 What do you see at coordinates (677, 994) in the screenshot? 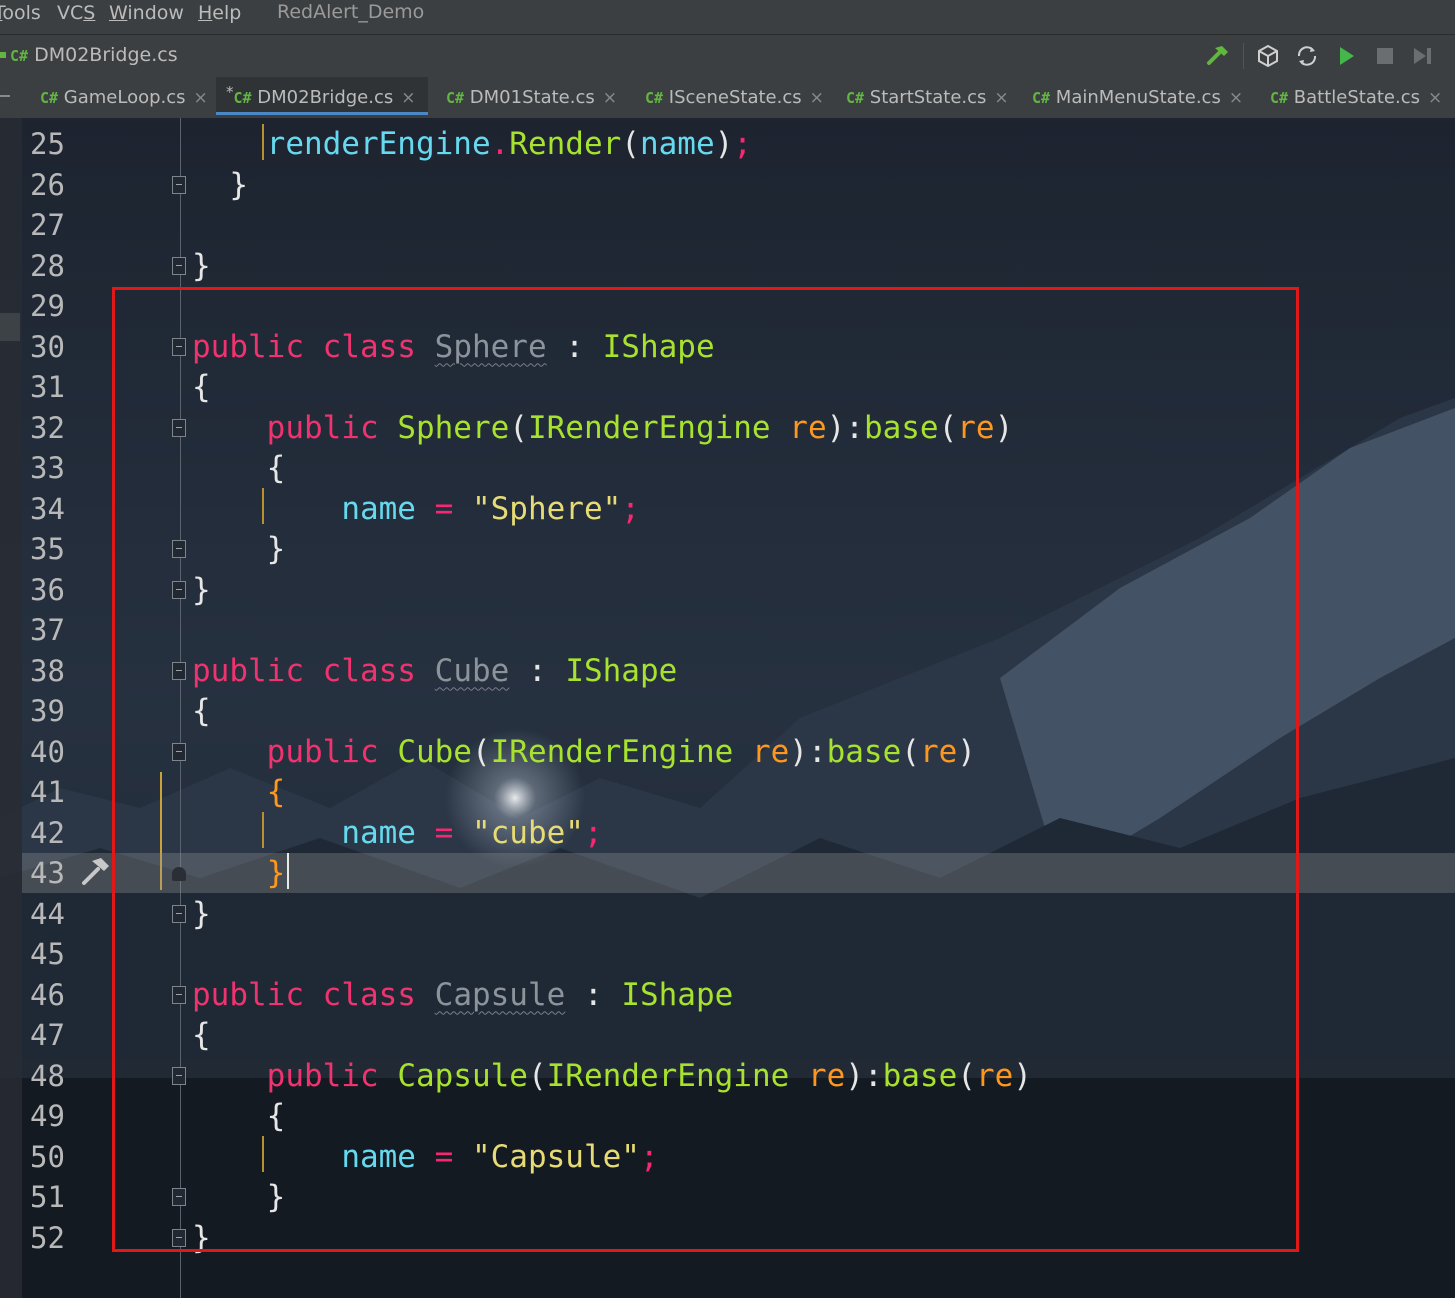
I see `code-token: IShape` at bounding box center [677, 994].